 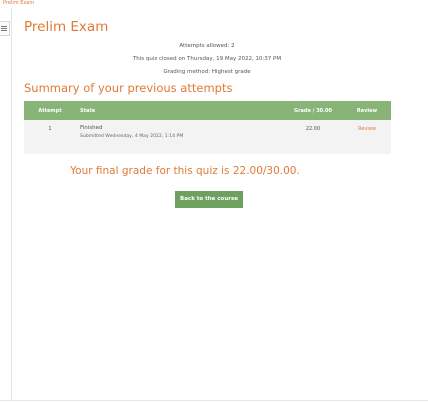 I want to click on table-header-row: Attempt State Grade / 30.00 Review, so click(x=207, y=110).